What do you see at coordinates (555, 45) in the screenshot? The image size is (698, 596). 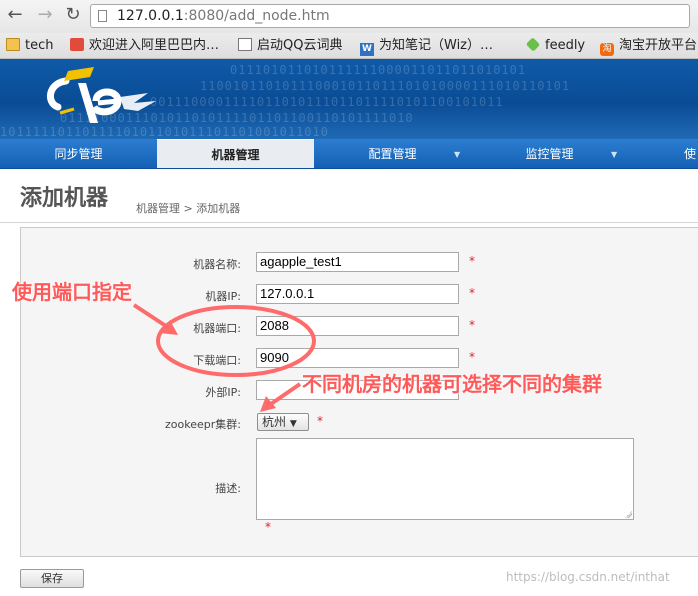 I see `bookmark-feedly: feedly` at bounding box center [555, 45].